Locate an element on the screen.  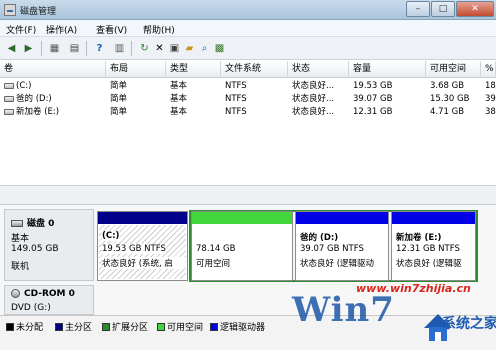
disk-management-icon is located at coordinates (10, 10).